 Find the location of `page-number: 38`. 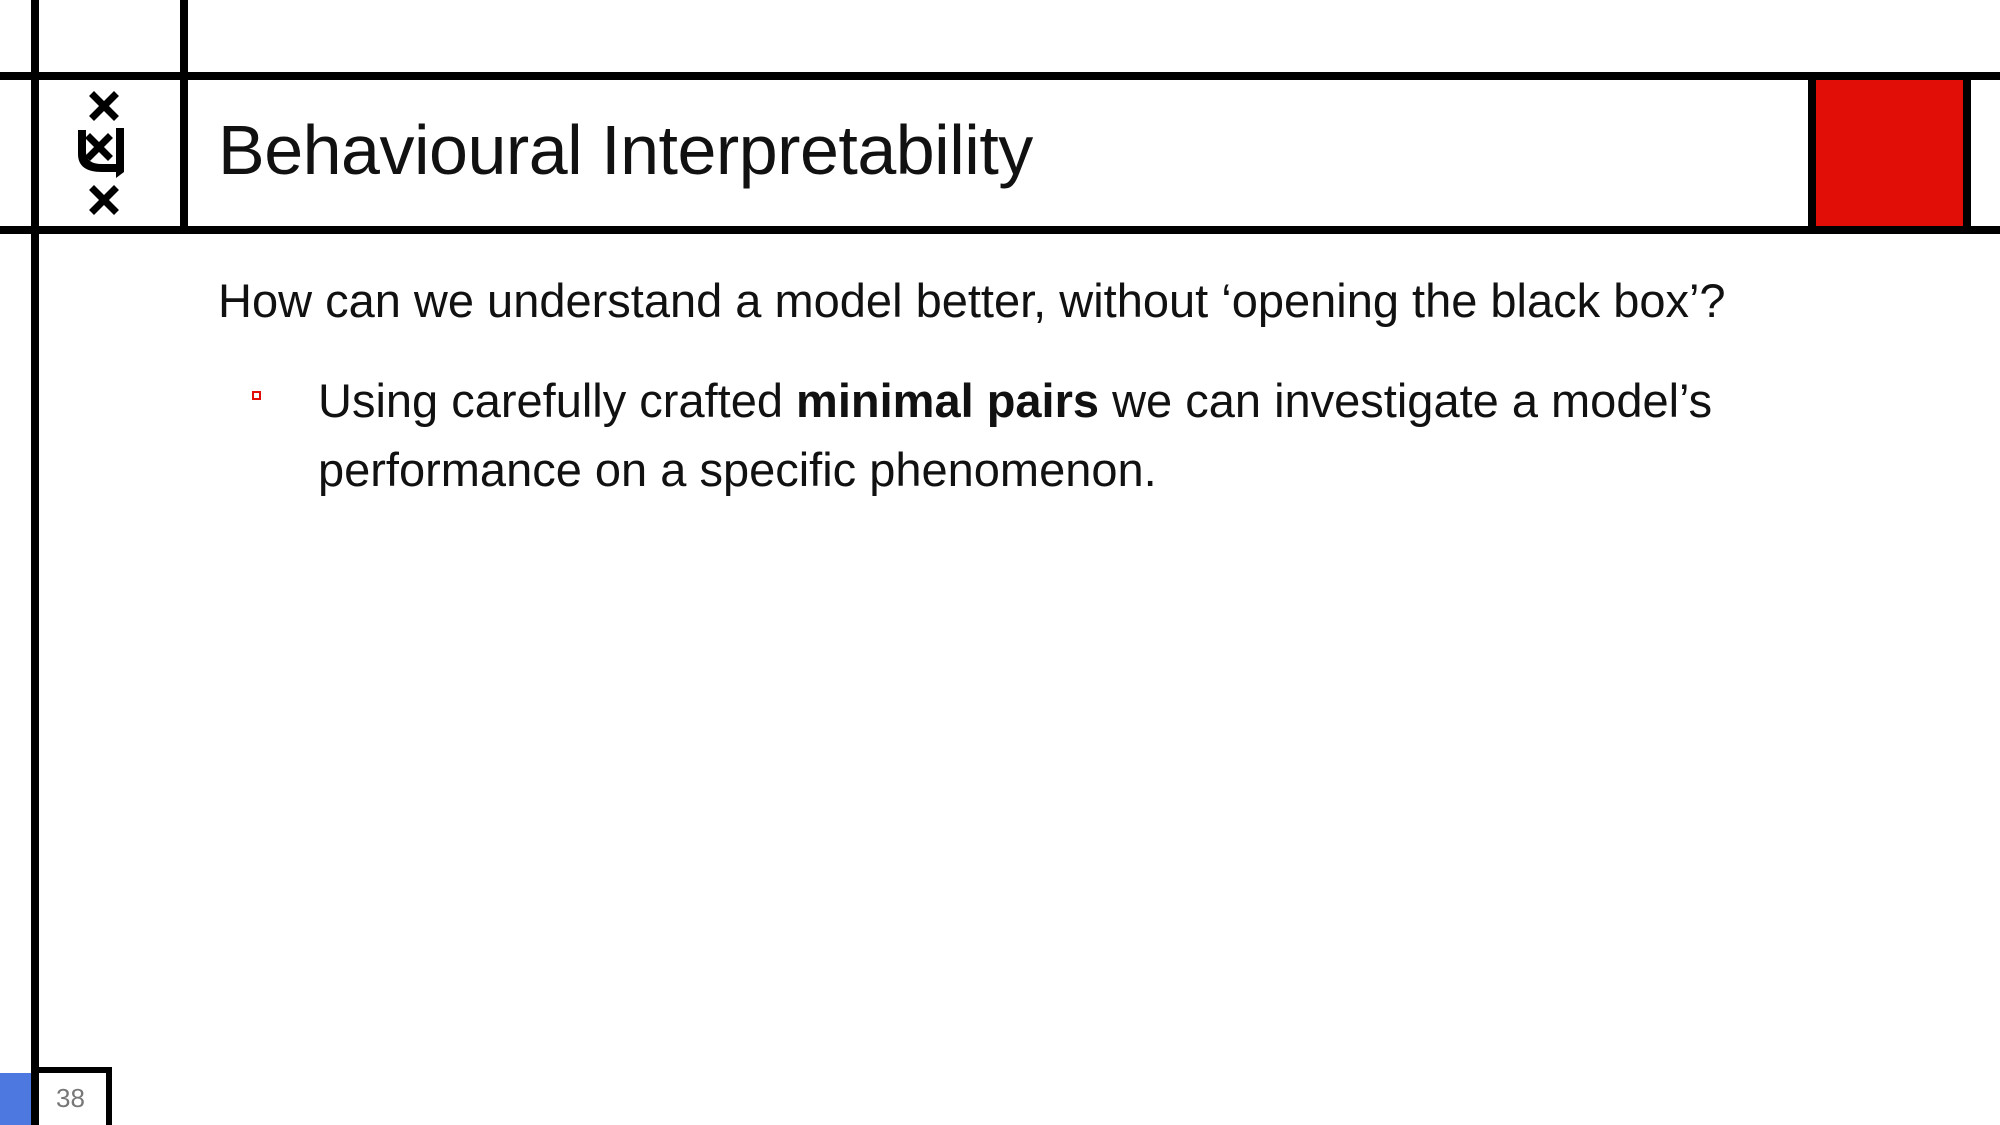

page-number: 38 is located at coordinates (70, 1098).